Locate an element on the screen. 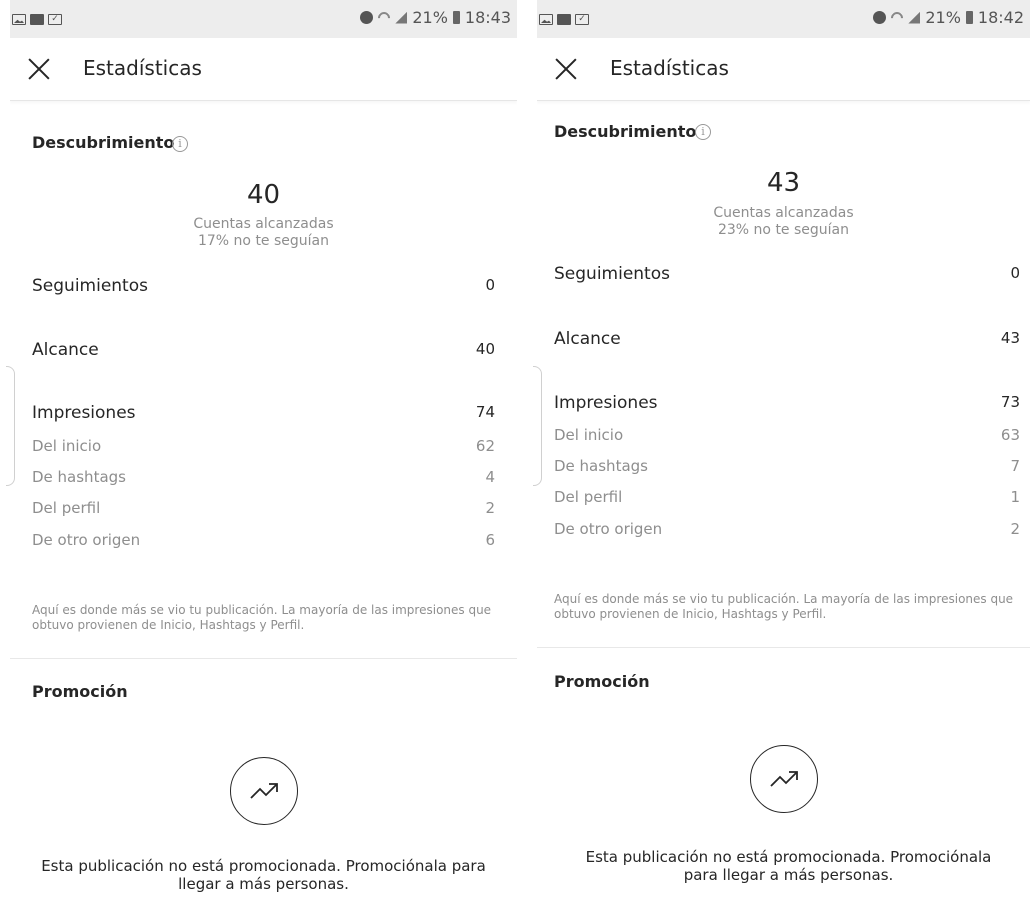 The image size is (1030, 905). impression-source-row: De otro origen 2 is located at coordinates (787, 529).